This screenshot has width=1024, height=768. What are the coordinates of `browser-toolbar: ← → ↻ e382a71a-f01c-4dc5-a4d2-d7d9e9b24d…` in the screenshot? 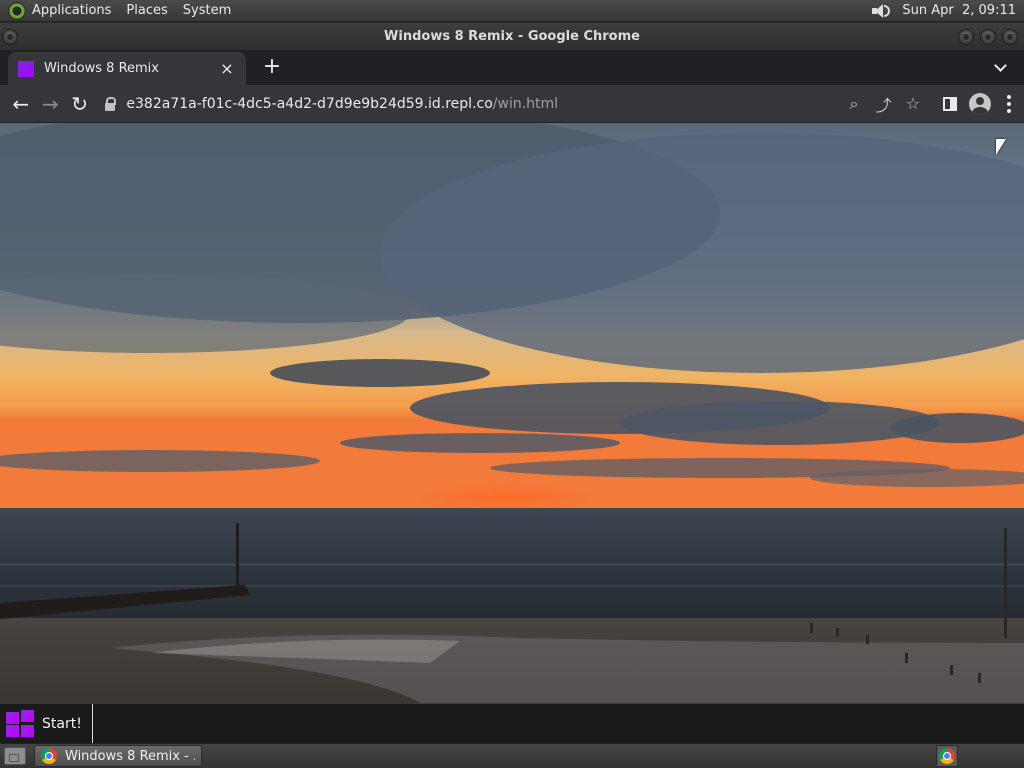 It's located at (512, 104).